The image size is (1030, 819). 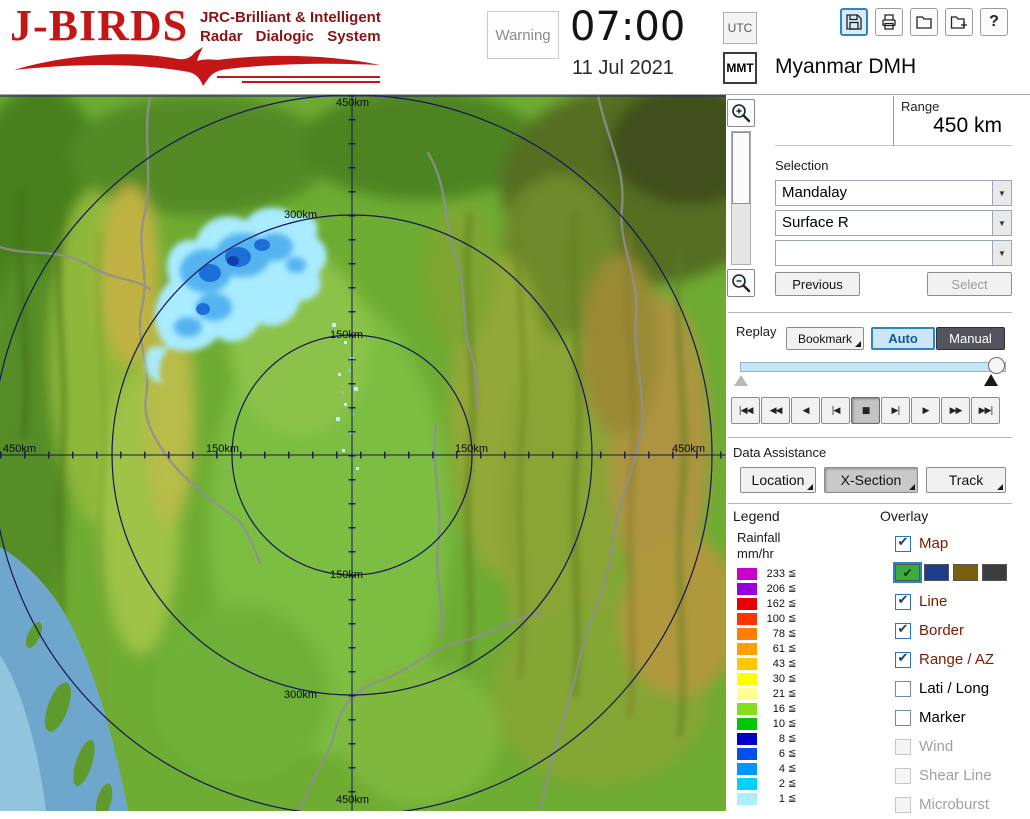 What do you see at coordinates (835, 410) in the screenshot?
I see `step-back-button: |◀` at bounding box center [835, 410].